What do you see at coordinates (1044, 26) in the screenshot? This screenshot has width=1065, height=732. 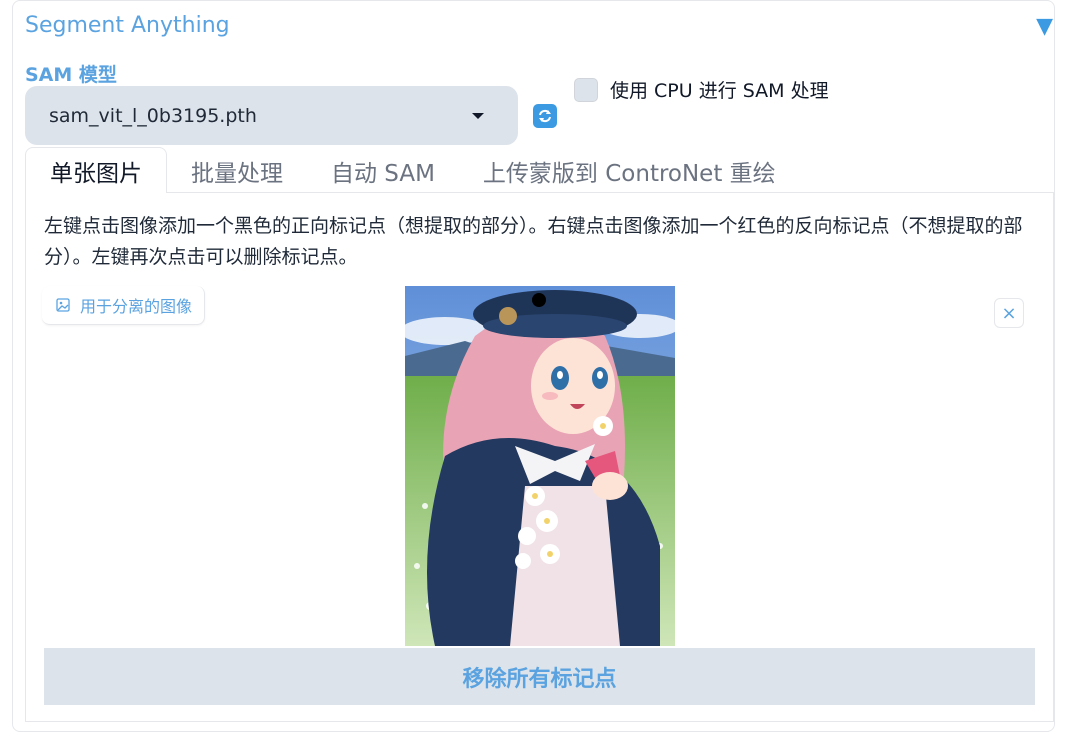 I see `collapse-toggle-icon: ▼` at bounding box center [1044, 26].